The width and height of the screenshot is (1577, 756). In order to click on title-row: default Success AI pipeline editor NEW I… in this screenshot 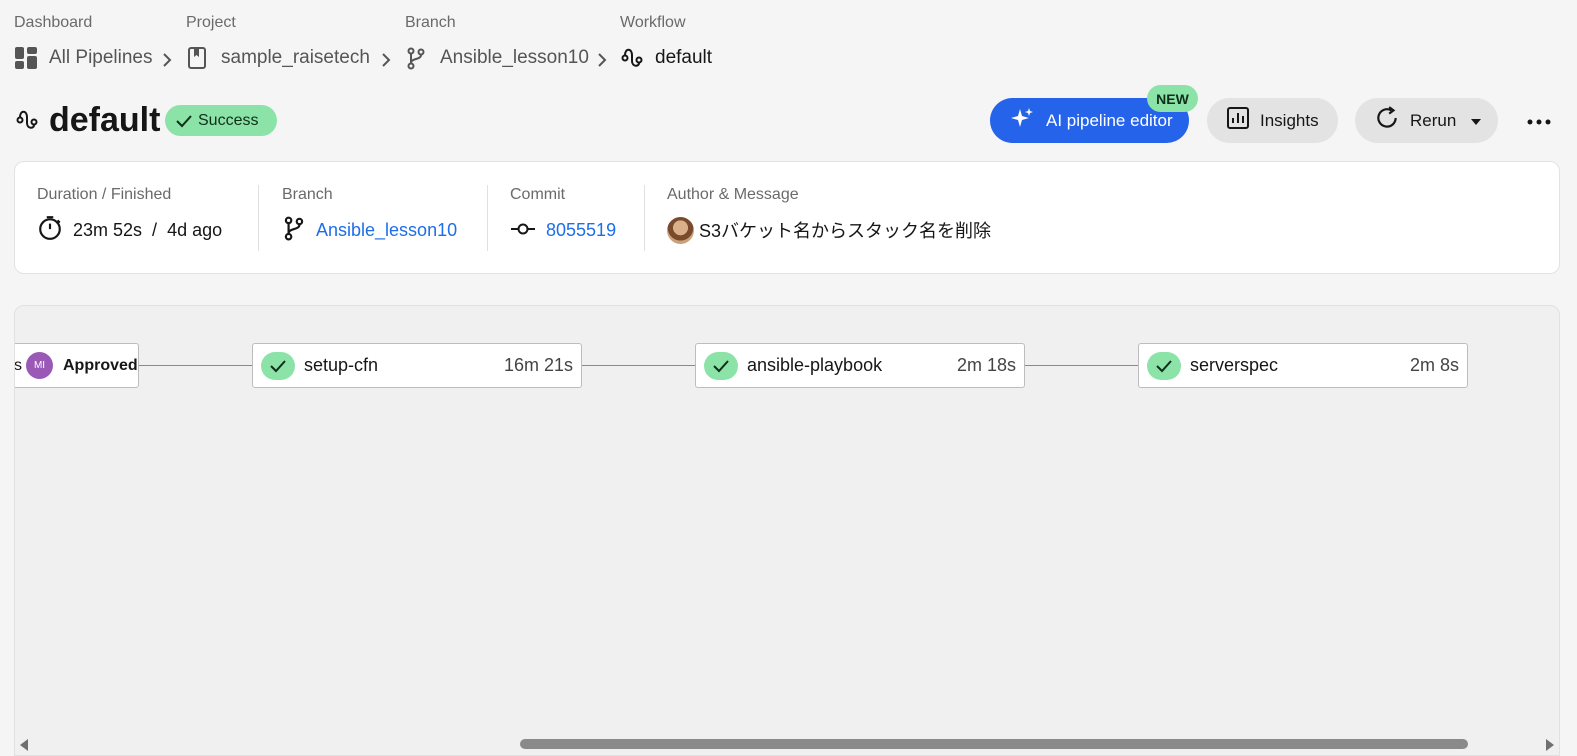, I will do `click(787, 114)`.